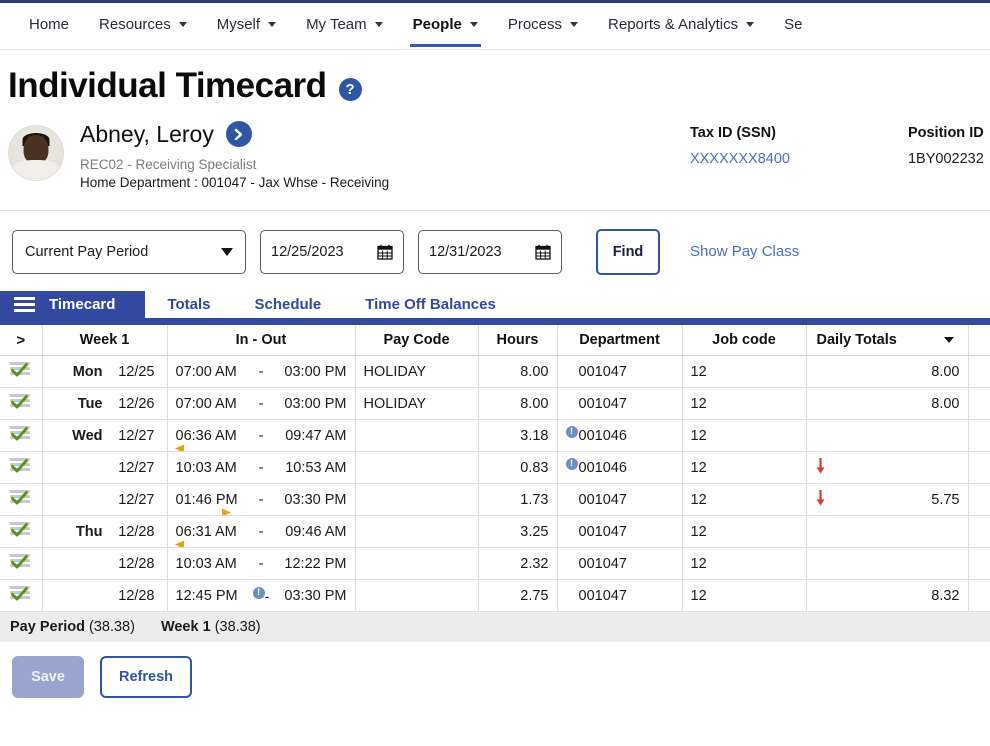 The width and height of the screenshot is (990, 746). What do you see at coordinates (344, 24) in the screenshot?
I see `nav-item-my-team: My Team` at bounding box center [344, 24].